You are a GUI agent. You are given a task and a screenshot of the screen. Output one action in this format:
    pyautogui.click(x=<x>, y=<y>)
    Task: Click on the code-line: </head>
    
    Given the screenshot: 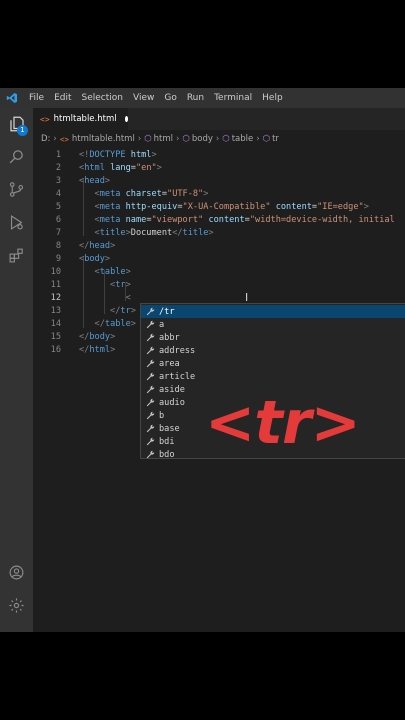 What is the action you would take?
    pyautogui.click(x=97, y=246)
    